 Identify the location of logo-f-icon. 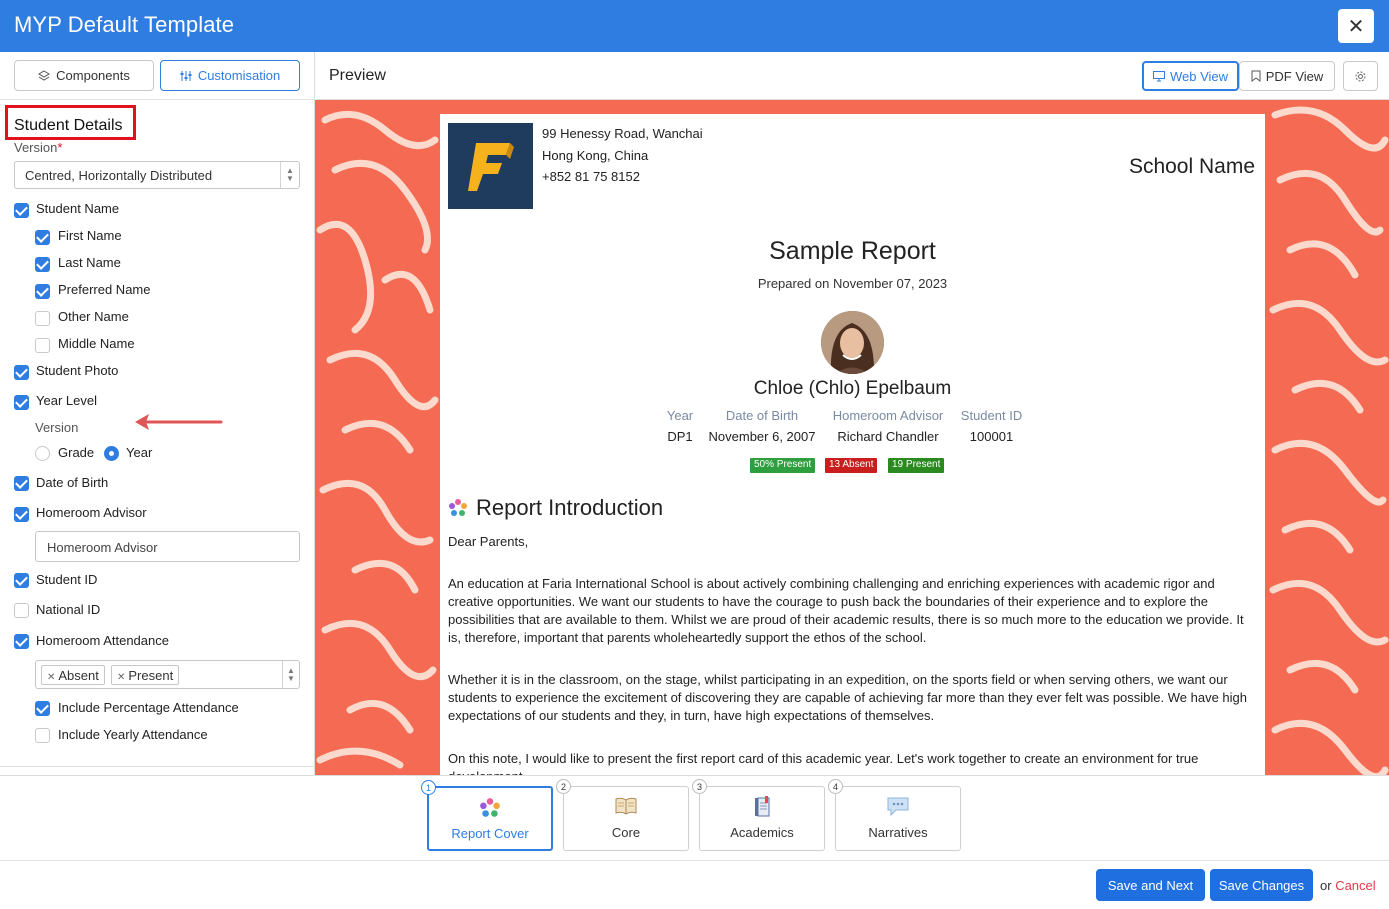
(491, 167).